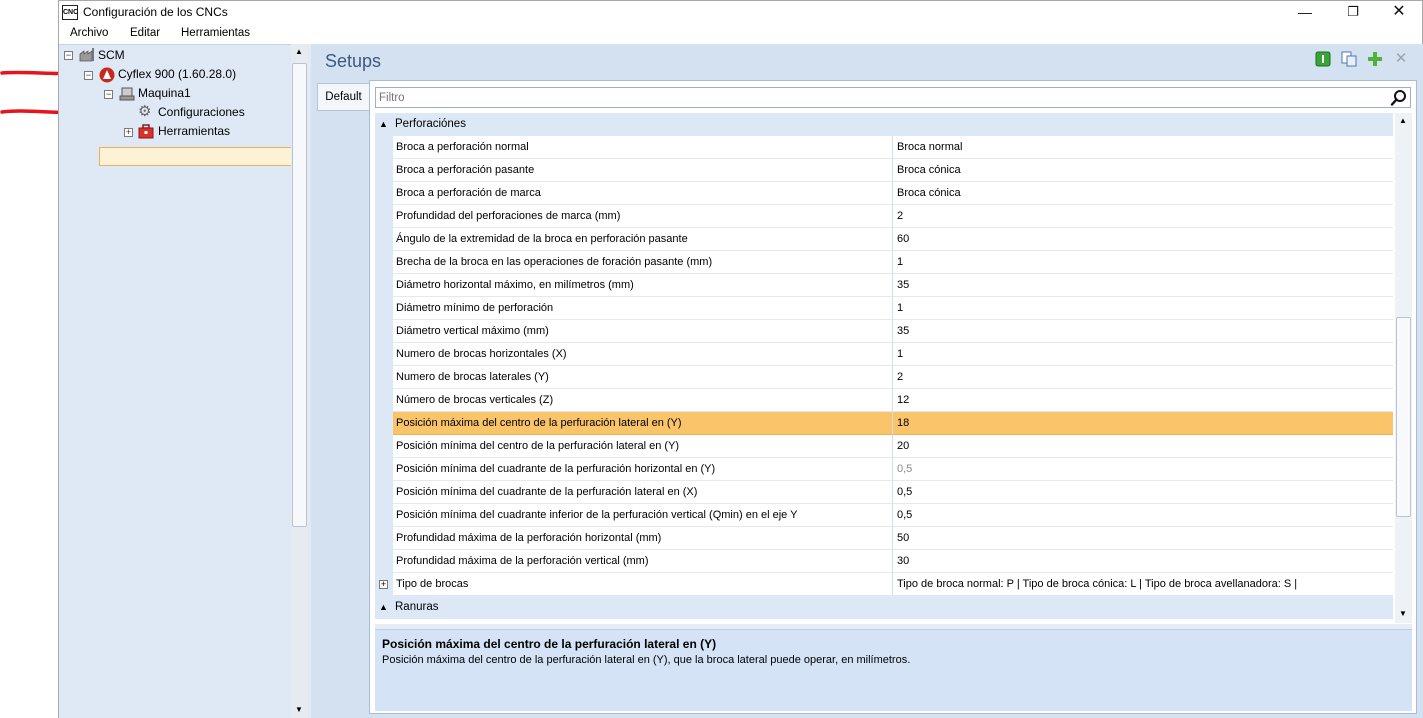 The width and height of the screenshot is (1423, 718). Describe the element at coordinates (201, 112) in the screenshot. I see `tree-item-configuraciones: Configuraciones` at that location.